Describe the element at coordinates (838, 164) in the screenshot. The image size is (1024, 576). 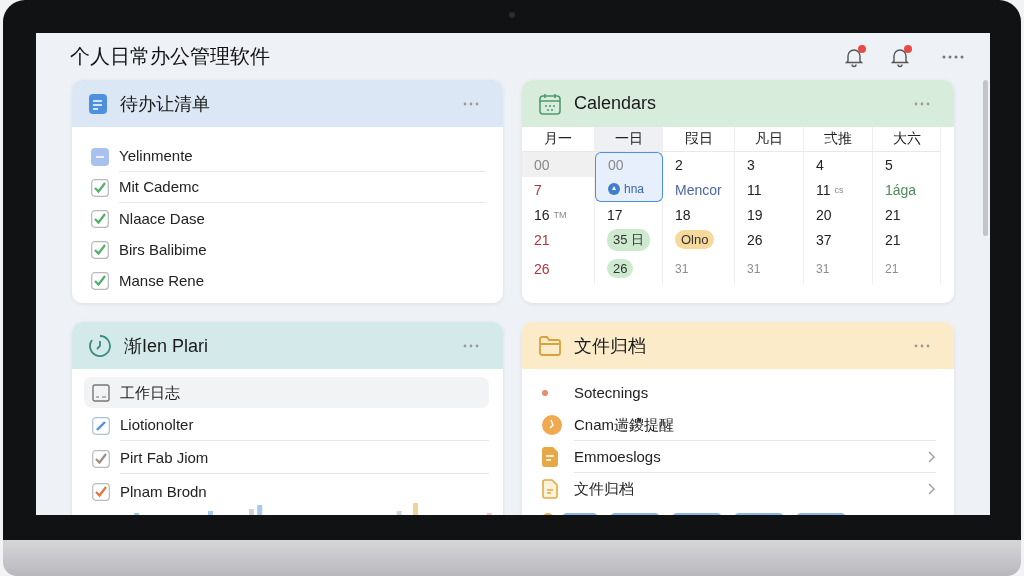
I see `calendar-cell: 4` at that location.